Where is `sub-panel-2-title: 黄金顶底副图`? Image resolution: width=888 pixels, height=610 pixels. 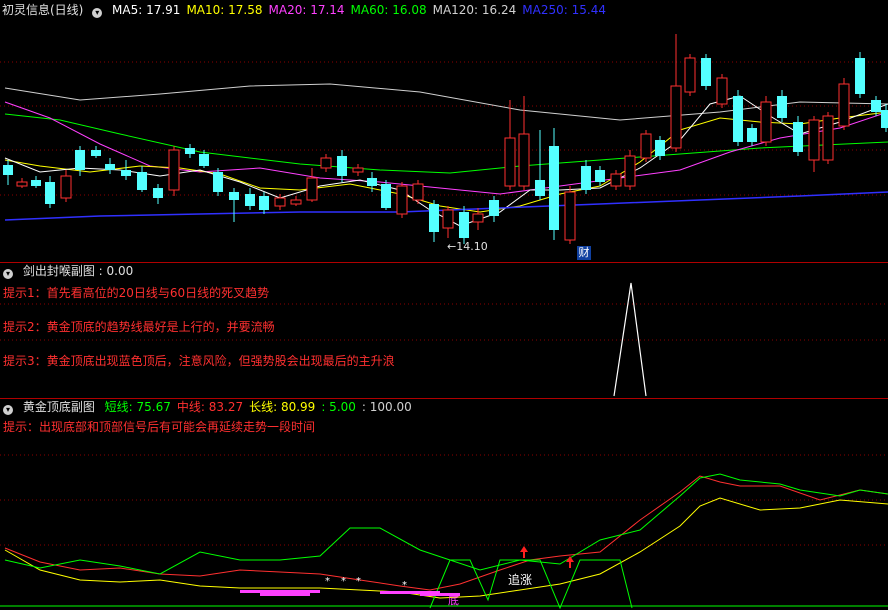
sub-panel-2-title: 黄金顶底副图 is located at coordinates (59, 407).